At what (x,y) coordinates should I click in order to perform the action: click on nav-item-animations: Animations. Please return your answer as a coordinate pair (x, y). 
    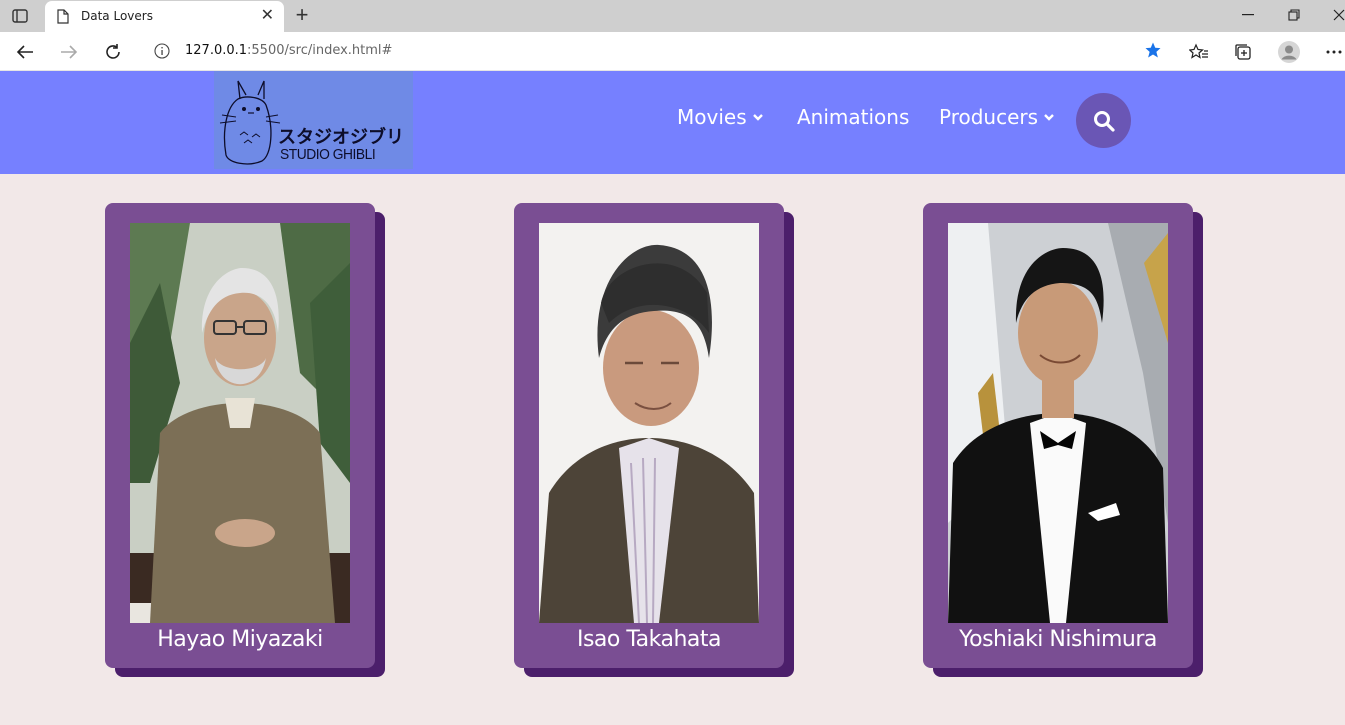
    Looking at the image, I should click on (853, 117).